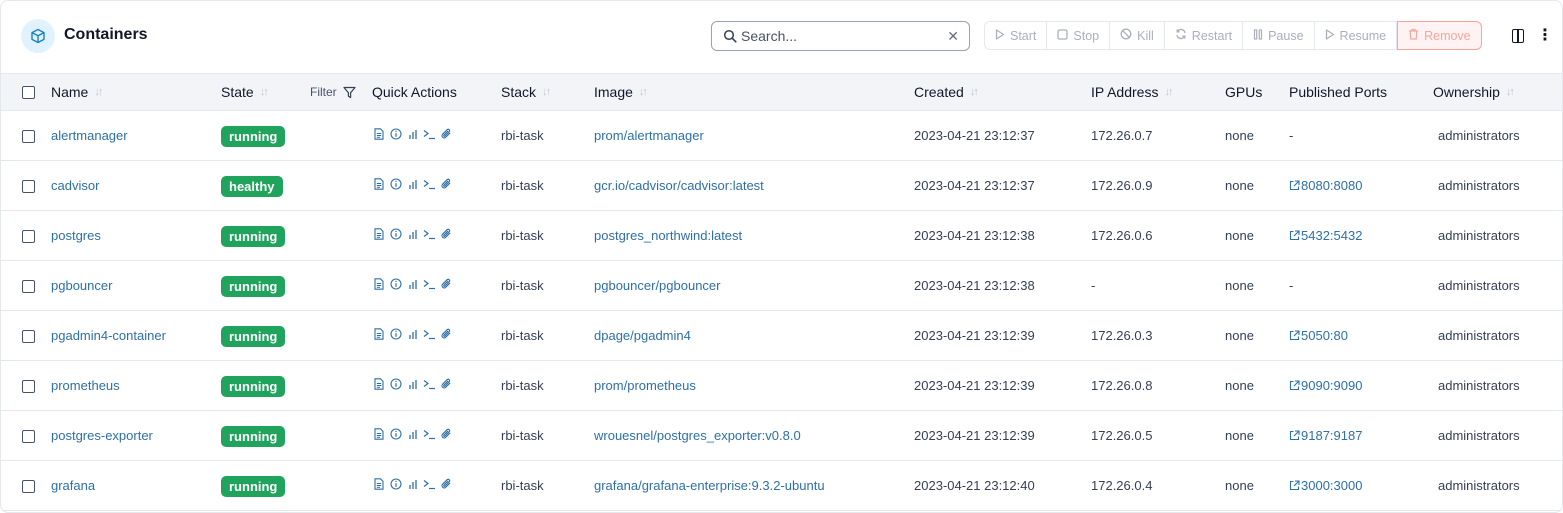  I want to click on container-name-link: postgres, so click(76, 235).